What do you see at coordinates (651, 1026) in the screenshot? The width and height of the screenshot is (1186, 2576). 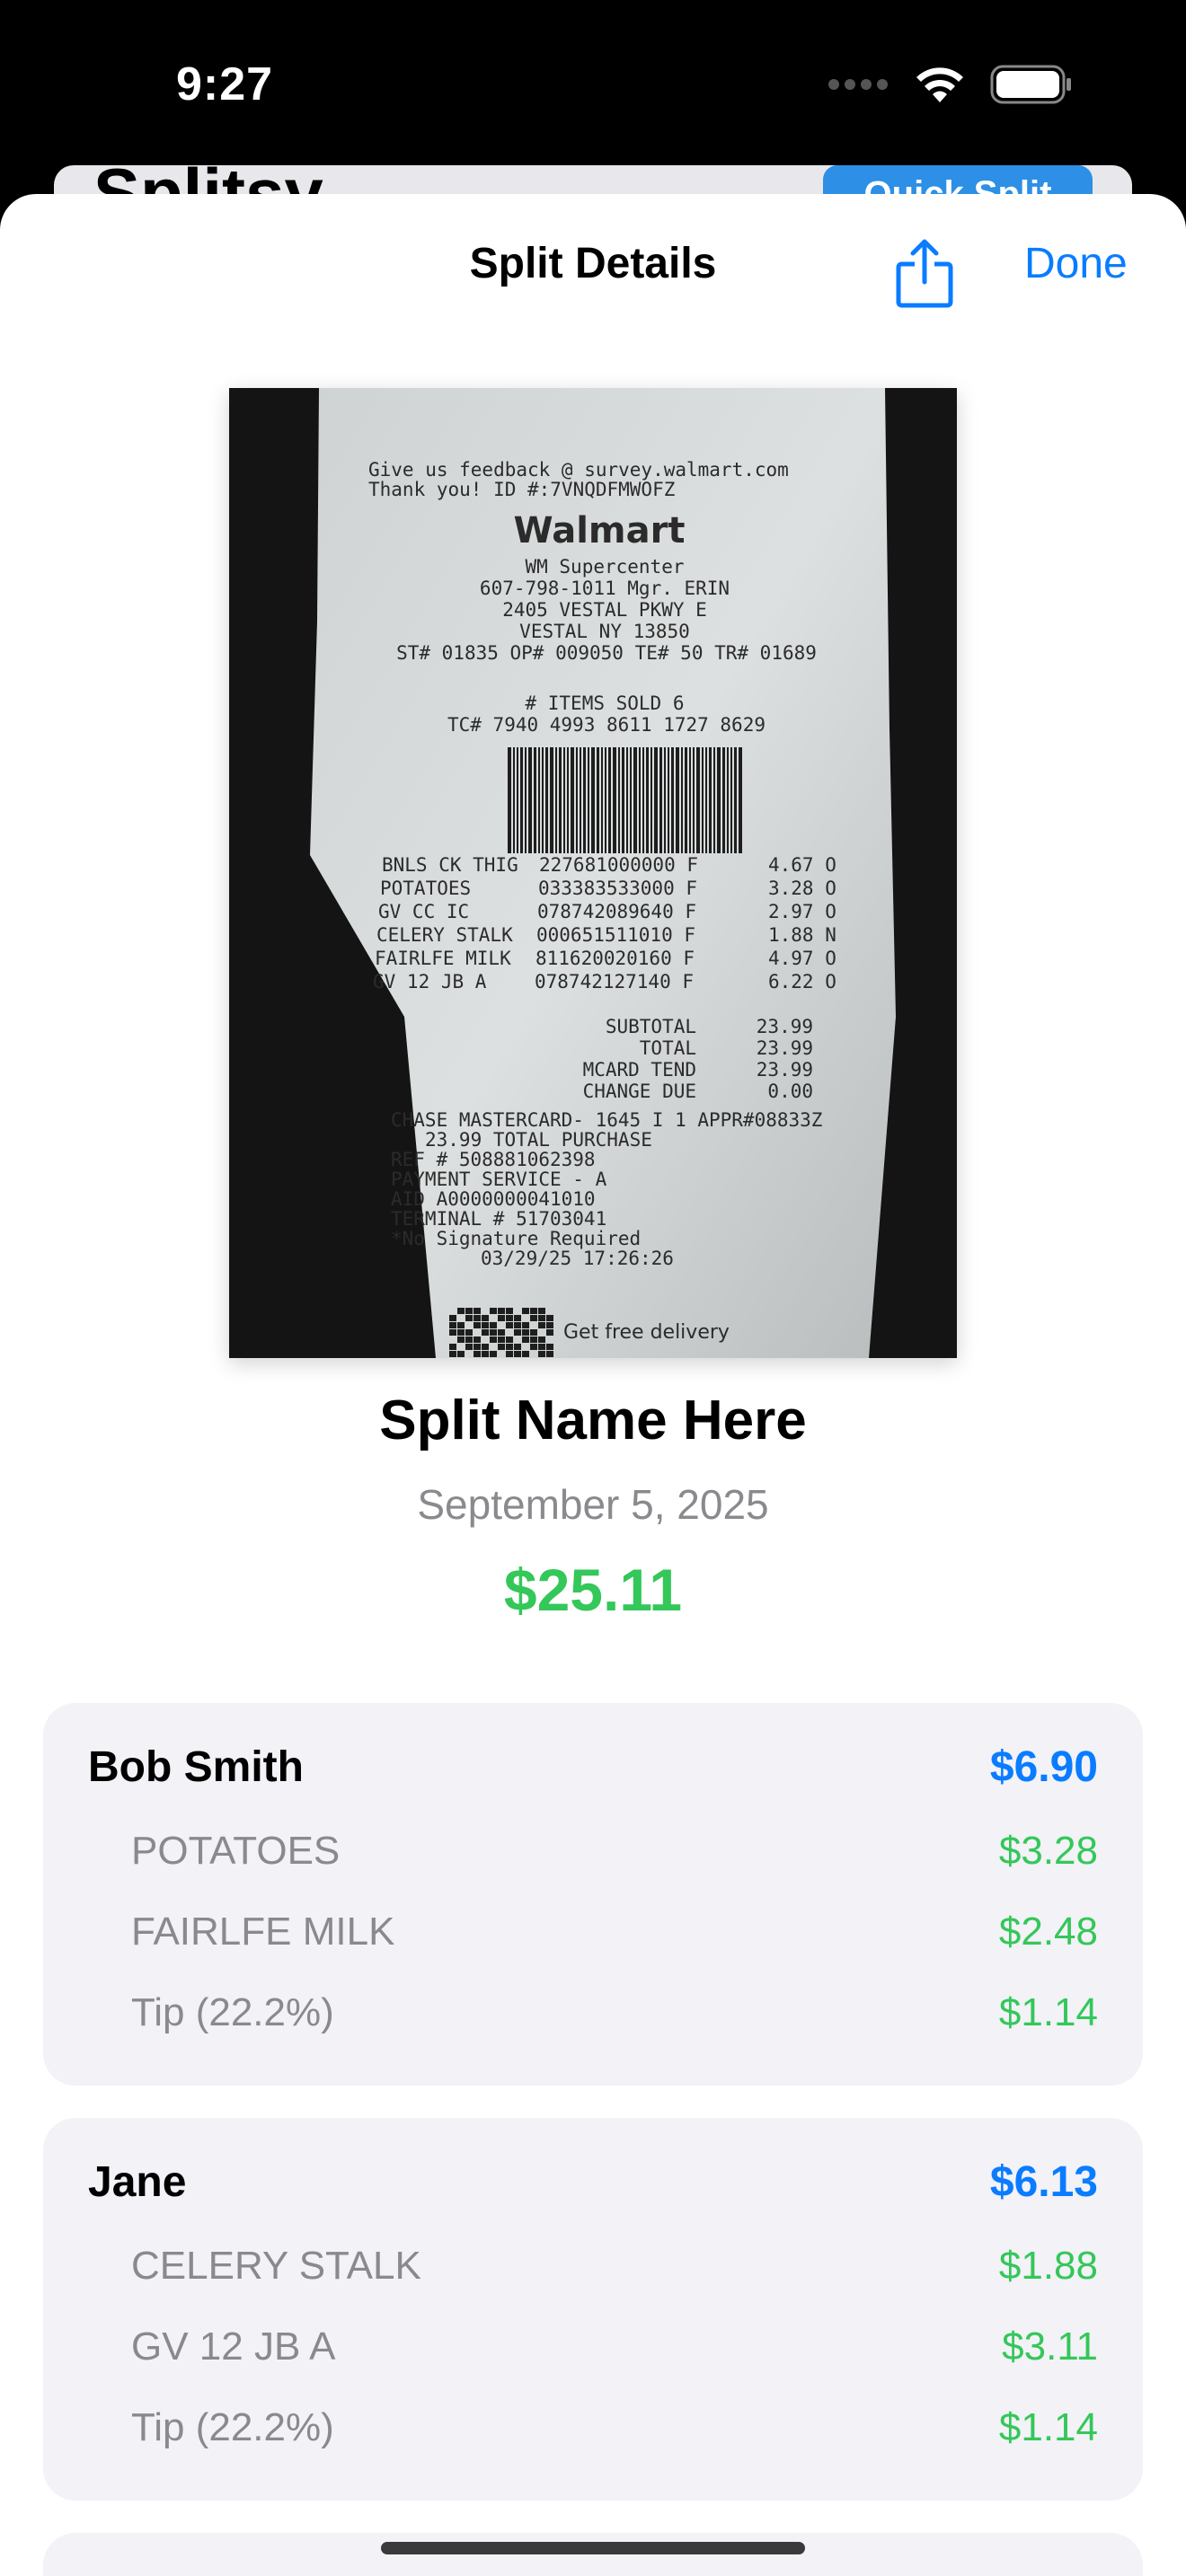 I see `receipt-total-label: SUBTOTAL` at bounding box center [651, 1026].